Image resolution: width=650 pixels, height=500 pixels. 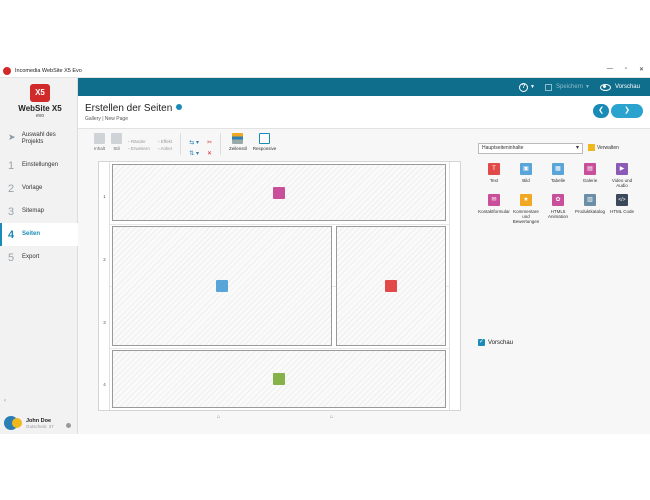 What do you see at coordinates (481, 342) in the screenshot?
I see `checkmark-icon: ✓` at bounding box center [481, 342].